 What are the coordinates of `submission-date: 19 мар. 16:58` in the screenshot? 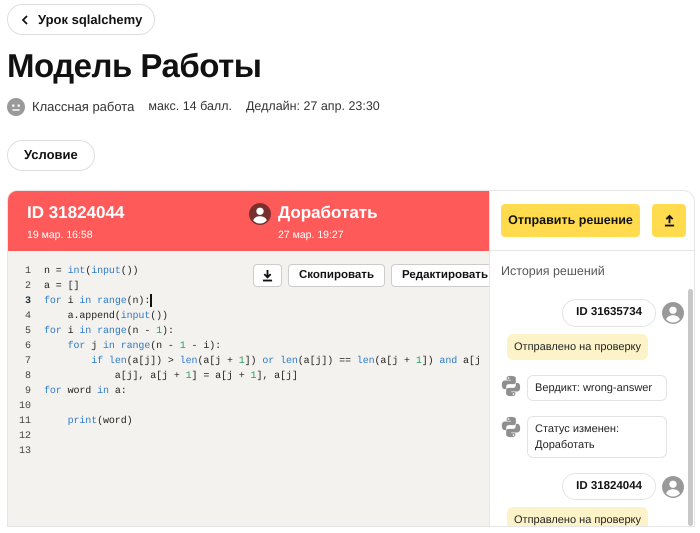 It's located at (60, 235).